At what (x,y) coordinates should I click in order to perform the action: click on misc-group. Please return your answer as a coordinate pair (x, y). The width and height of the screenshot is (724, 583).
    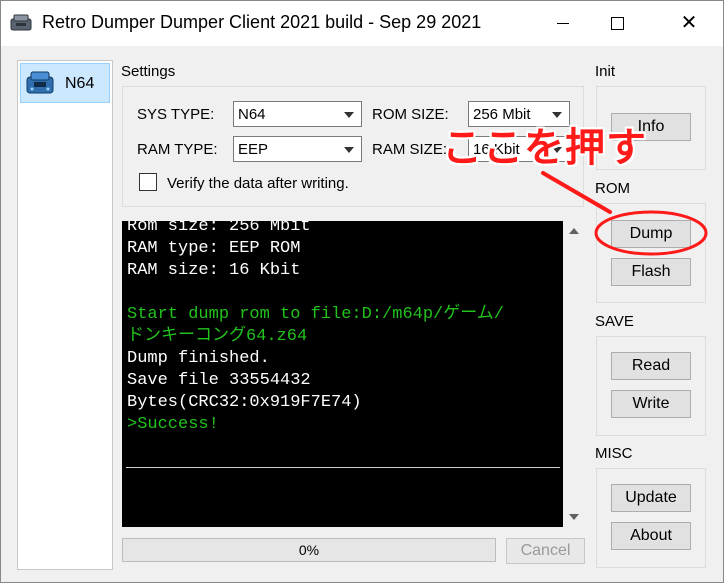
    Looking at the image, I should click on (651, 518).